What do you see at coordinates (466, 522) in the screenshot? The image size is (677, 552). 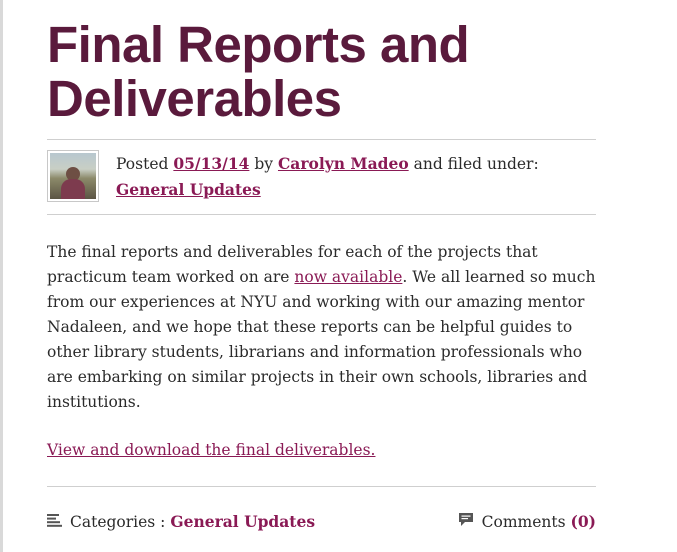 I see `speech-bubble-icon` at bounding box center [466, 522].